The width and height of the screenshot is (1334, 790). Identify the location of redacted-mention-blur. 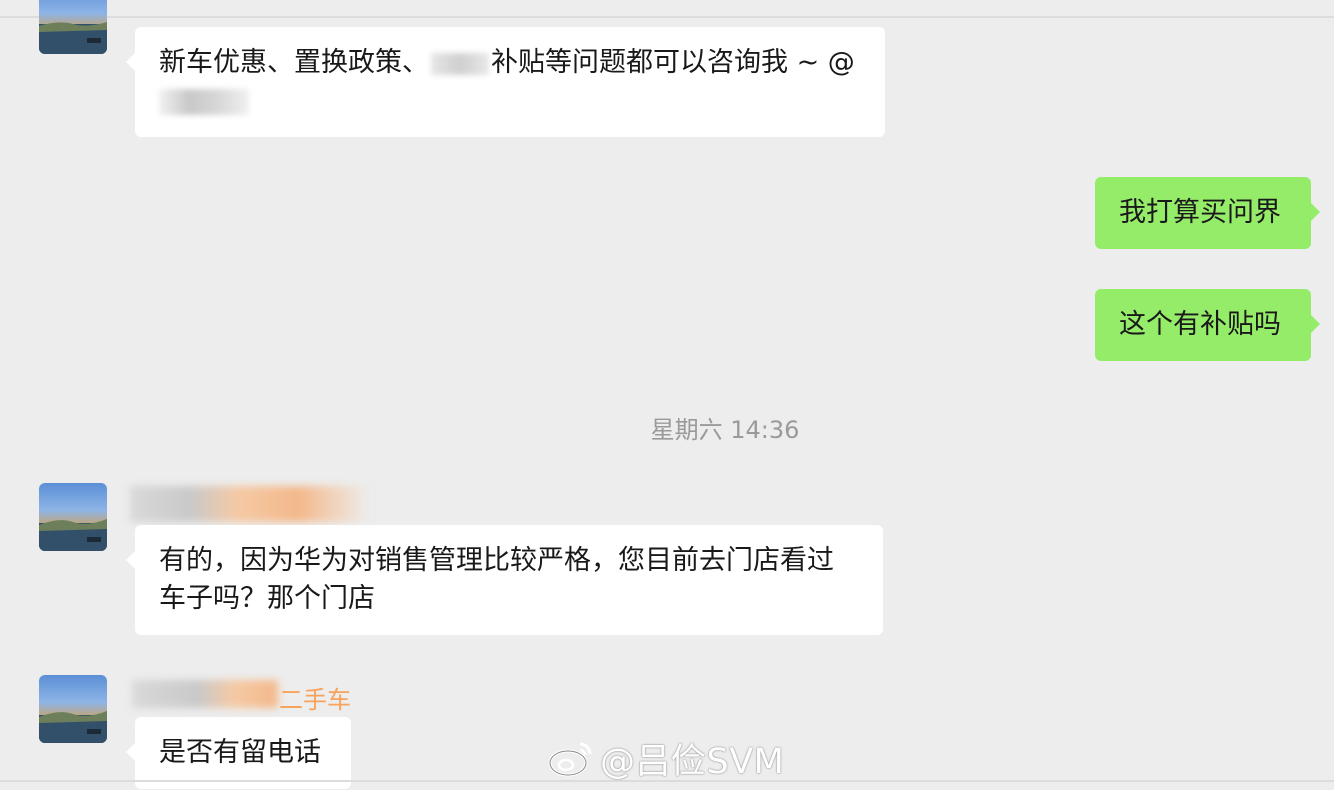
(204, 101).